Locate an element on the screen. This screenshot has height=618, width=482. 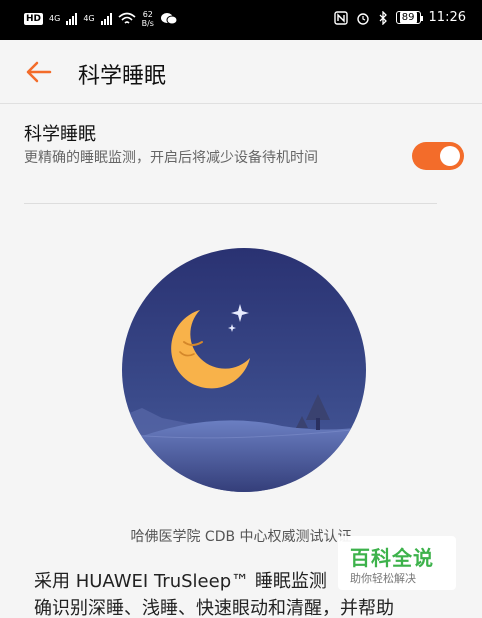
bluetooth-icon is located at coordinates (383, 17).